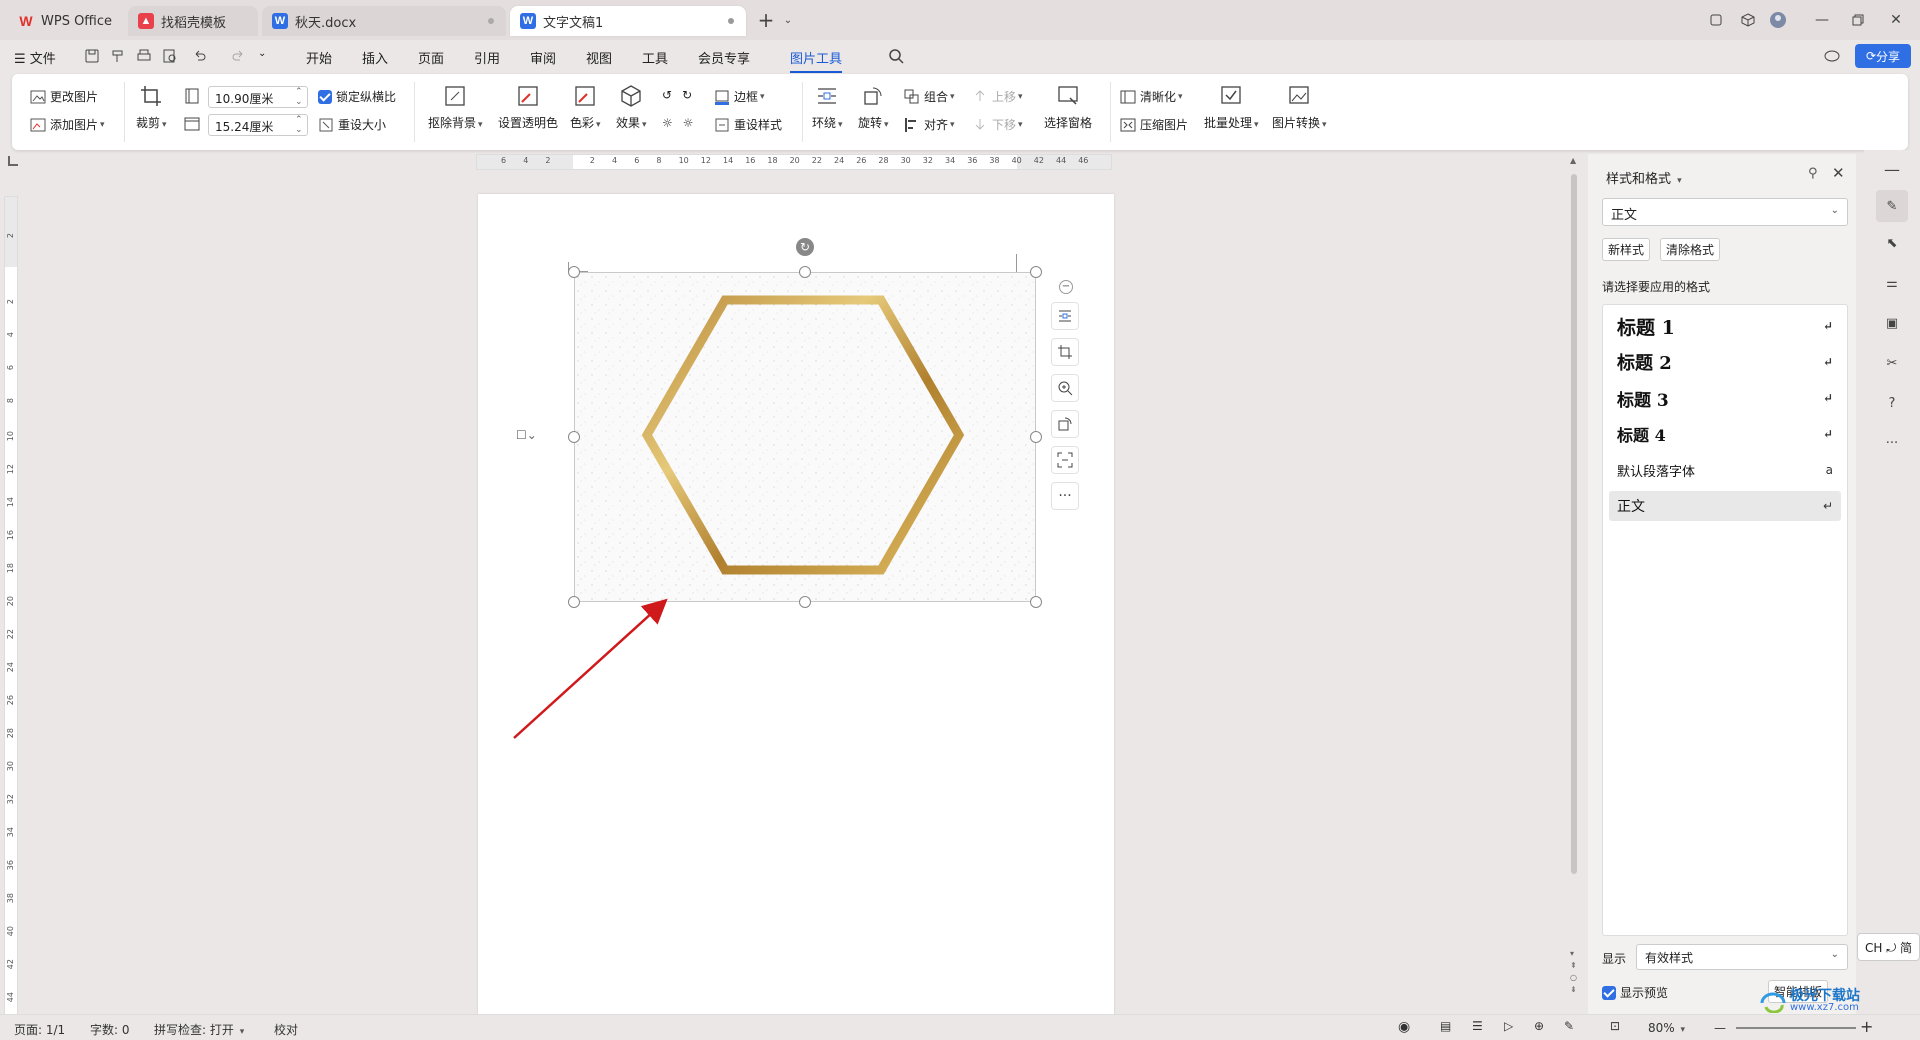  Describe the element at coordinates (1725, 362) in the screenshot. I see `style-heading-2: 标题 2 ↵` at that location.